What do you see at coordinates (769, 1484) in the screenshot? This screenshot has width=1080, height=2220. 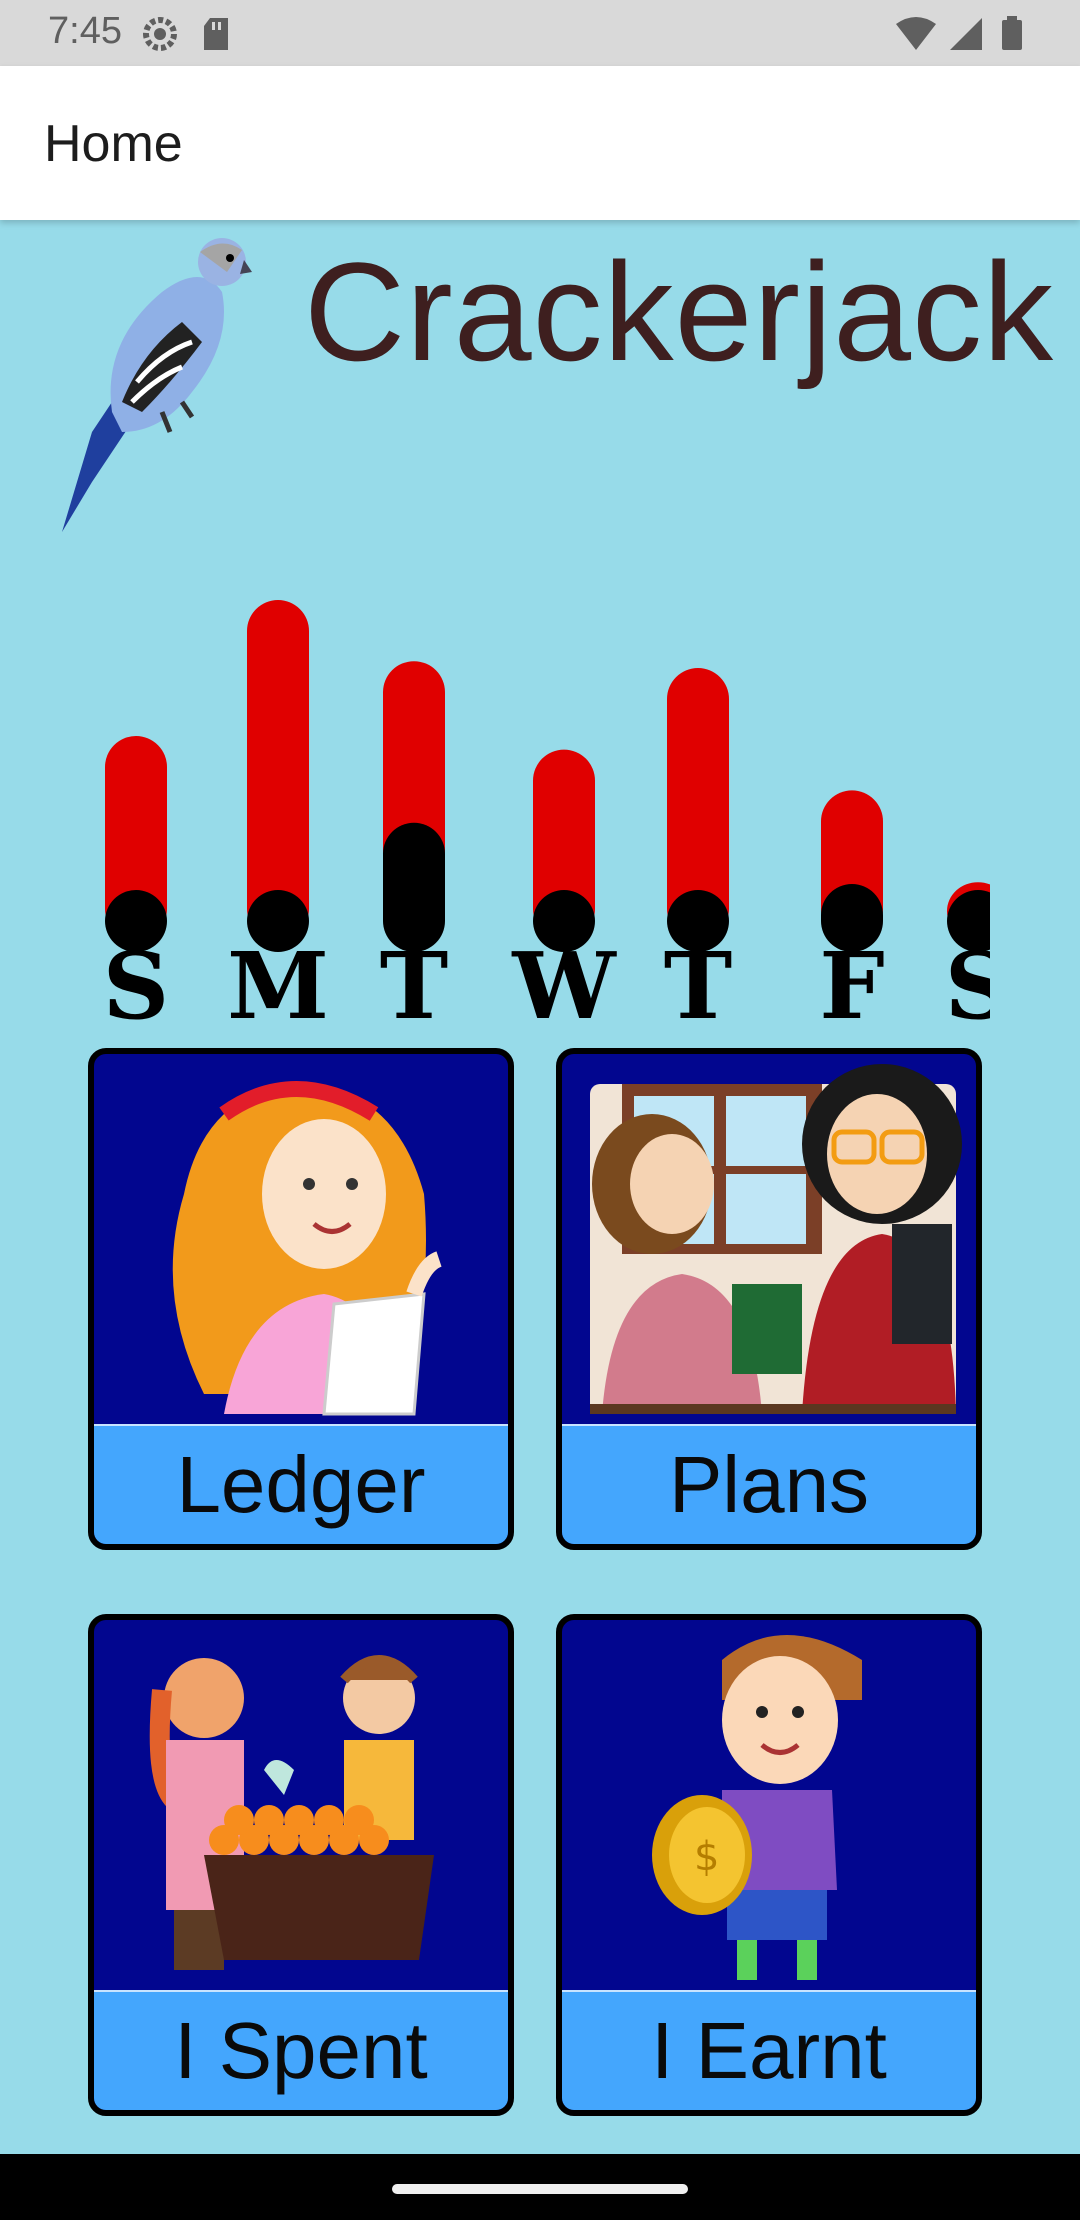 I see `plans-label: Plans` at bounding box center [769, 1484].